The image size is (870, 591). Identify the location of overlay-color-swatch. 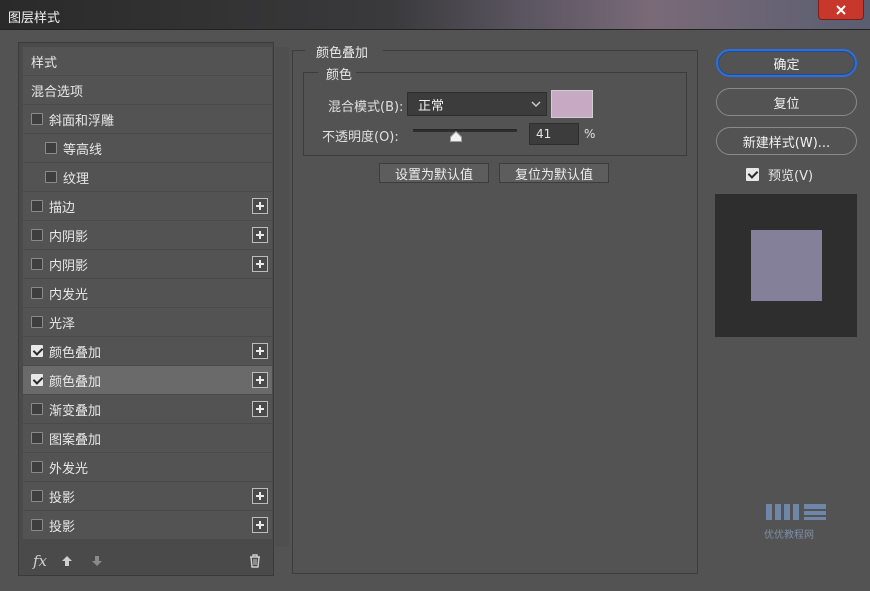
(572, 104).